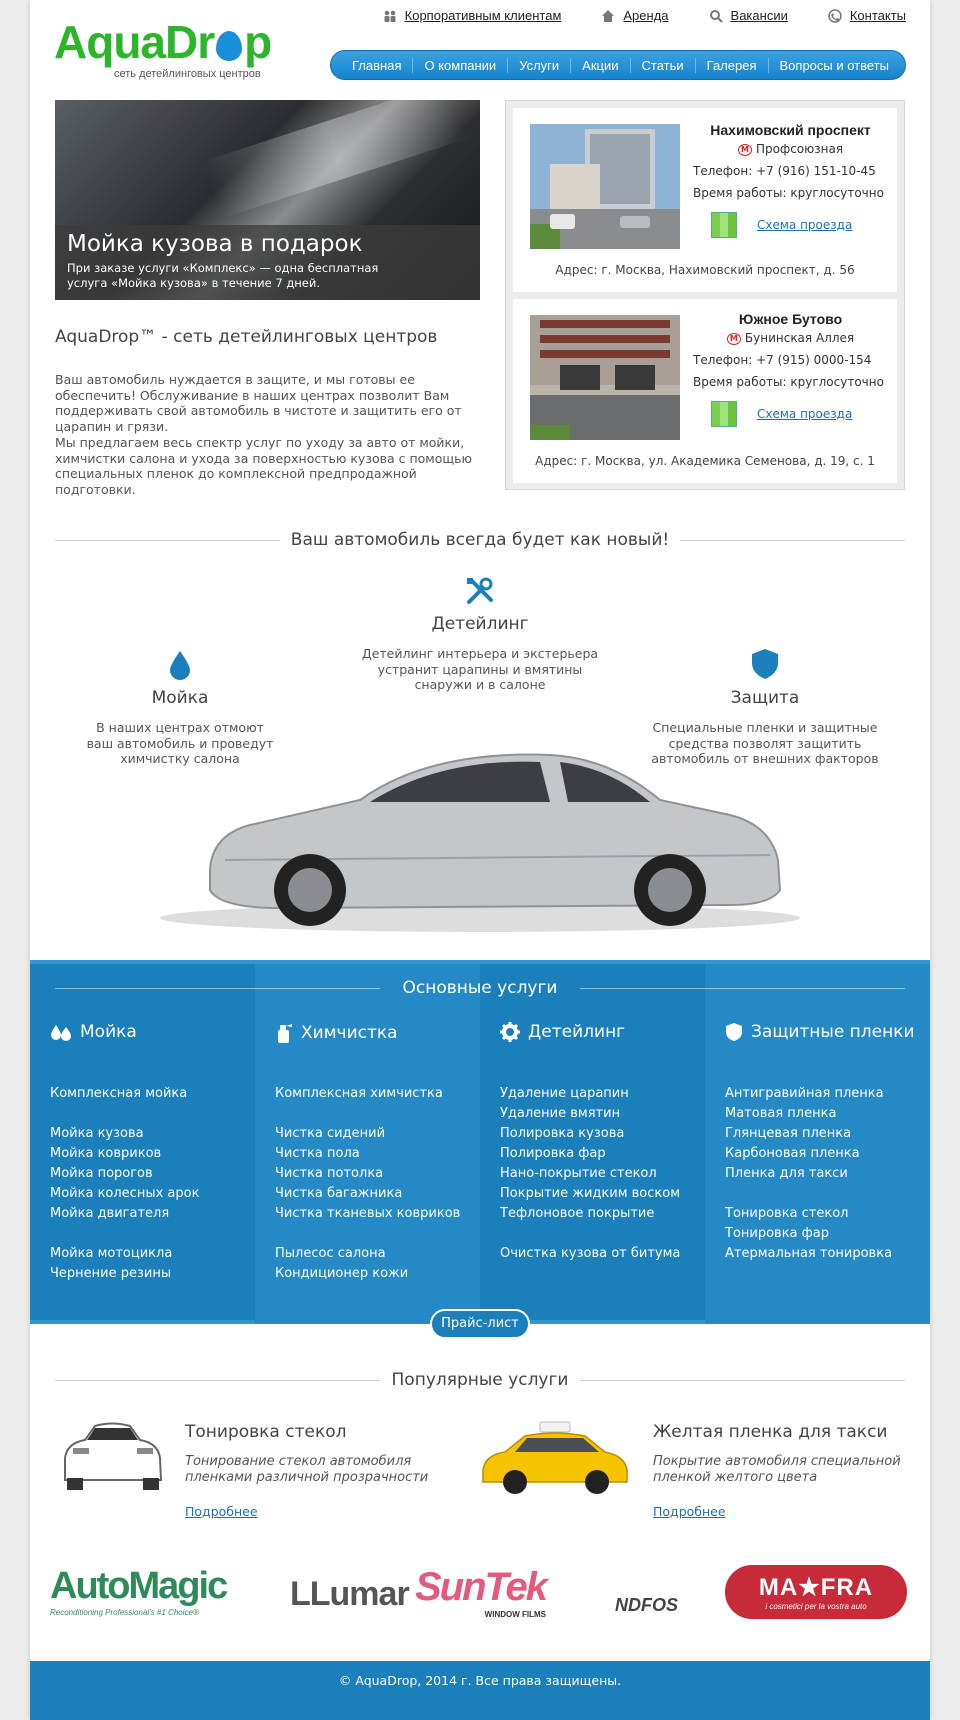 The image size is (960, 1720). Describe the element at coordinates (163, 49) in the screenshot. I see `logo: AquaDr p сеть детейлинговых центров` at that location.